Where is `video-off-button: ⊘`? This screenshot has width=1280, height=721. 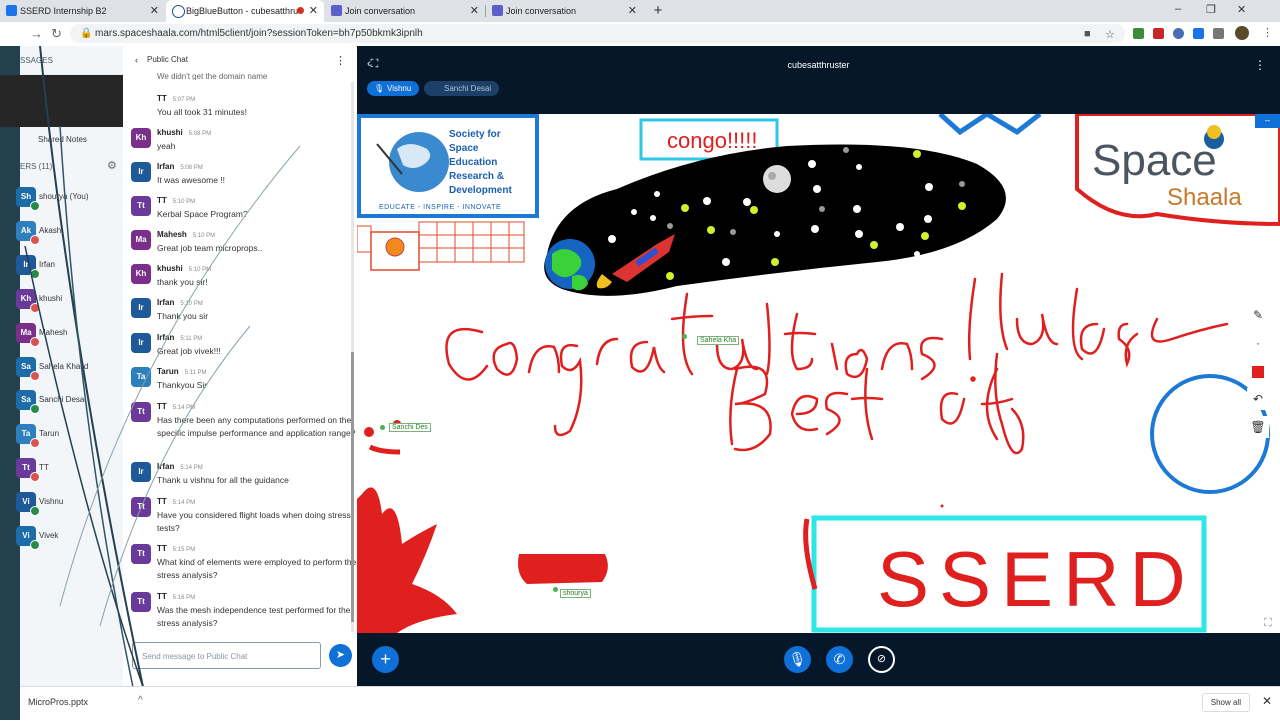
video-off-button: ⊘ is located at coordinates (881, 659).